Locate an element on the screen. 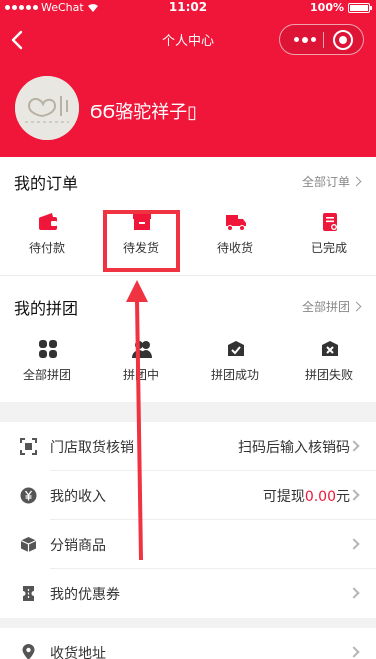  menu-shipping-address: 收货地址 is located at coordinates (188, 643).